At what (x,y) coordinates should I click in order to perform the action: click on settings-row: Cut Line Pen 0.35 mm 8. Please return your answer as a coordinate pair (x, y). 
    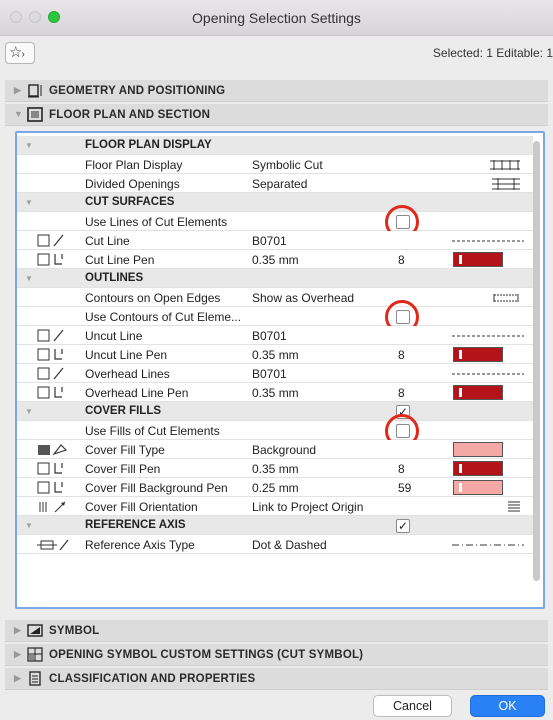
    Looking at the image, I should click on (275, 259).